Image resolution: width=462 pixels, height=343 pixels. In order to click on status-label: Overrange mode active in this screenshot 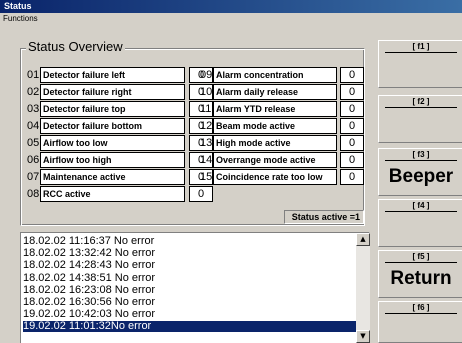, I will do `click(275, 160)`.